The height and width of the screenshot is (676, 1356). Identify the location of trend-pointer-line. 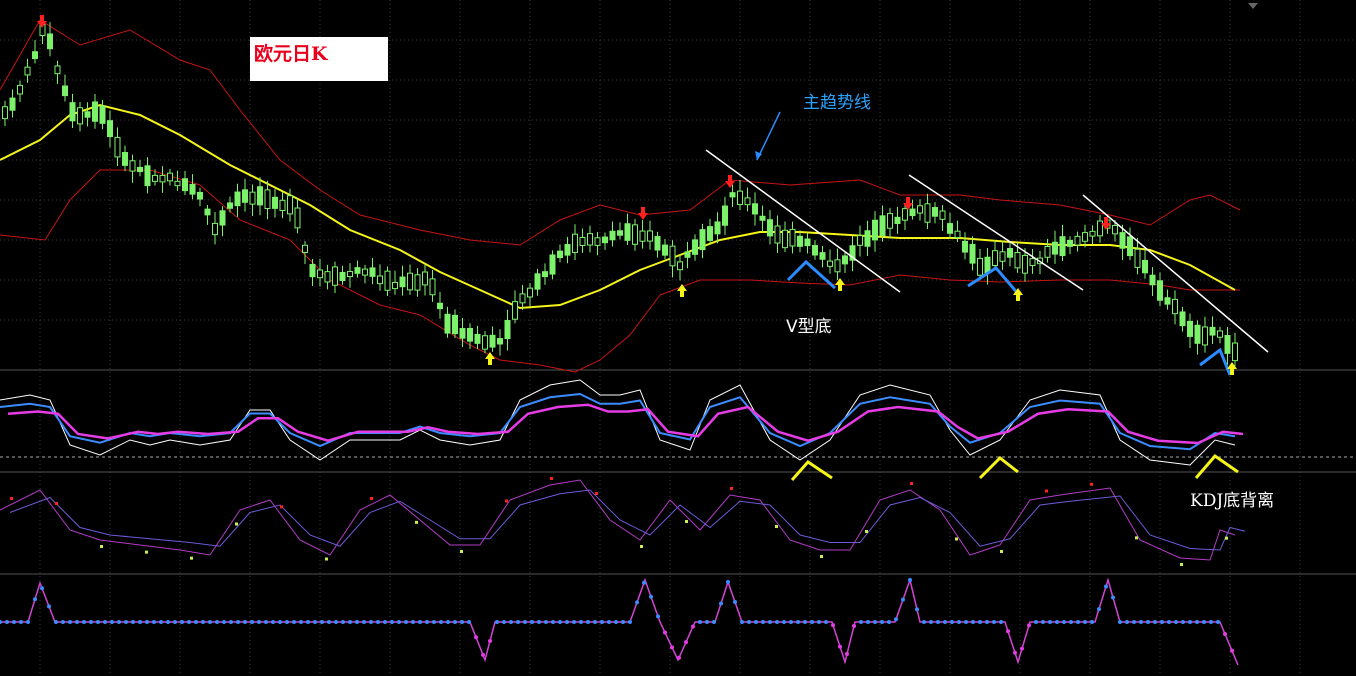
(768, 136).